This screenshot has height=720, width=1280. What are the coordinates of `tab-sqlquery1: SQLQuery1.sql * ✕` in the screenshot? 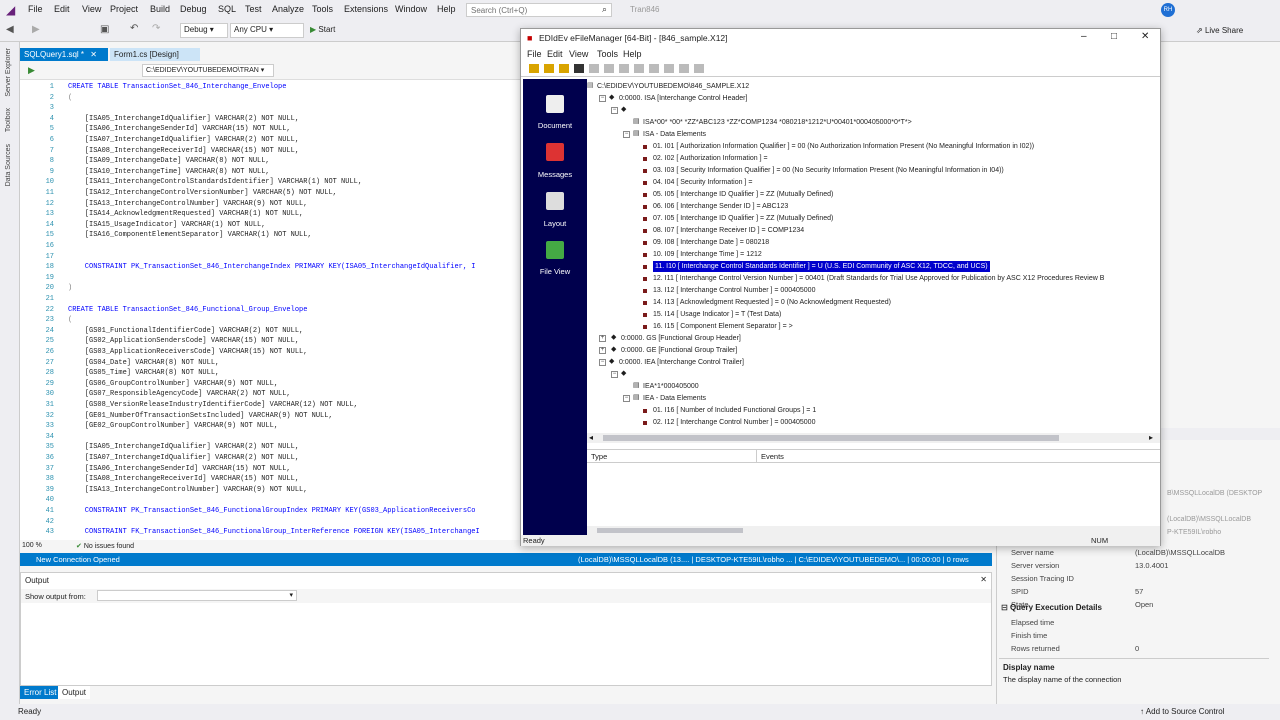 It's located at (64, 54).